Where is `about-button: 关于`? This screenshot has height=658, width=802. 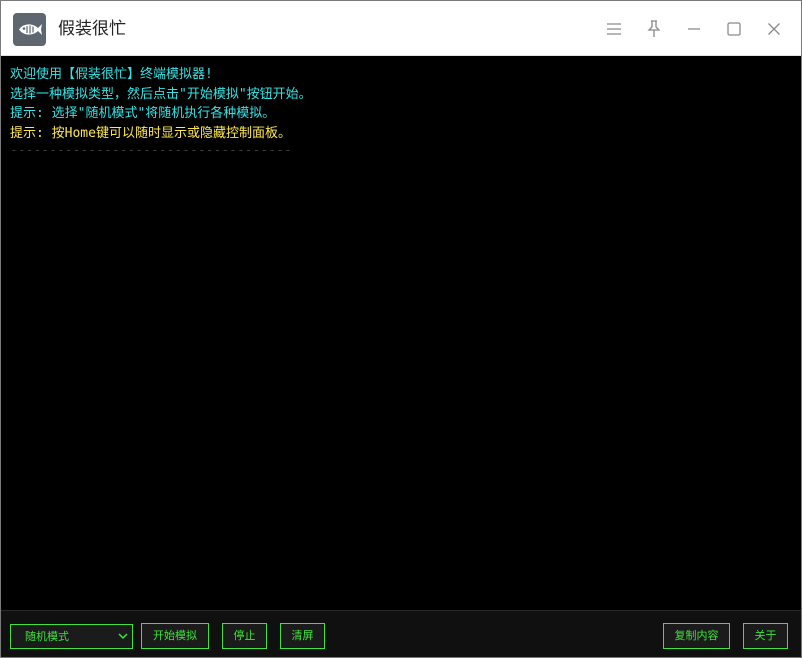 about-button: 关于 is located at coordinates (765, 636).